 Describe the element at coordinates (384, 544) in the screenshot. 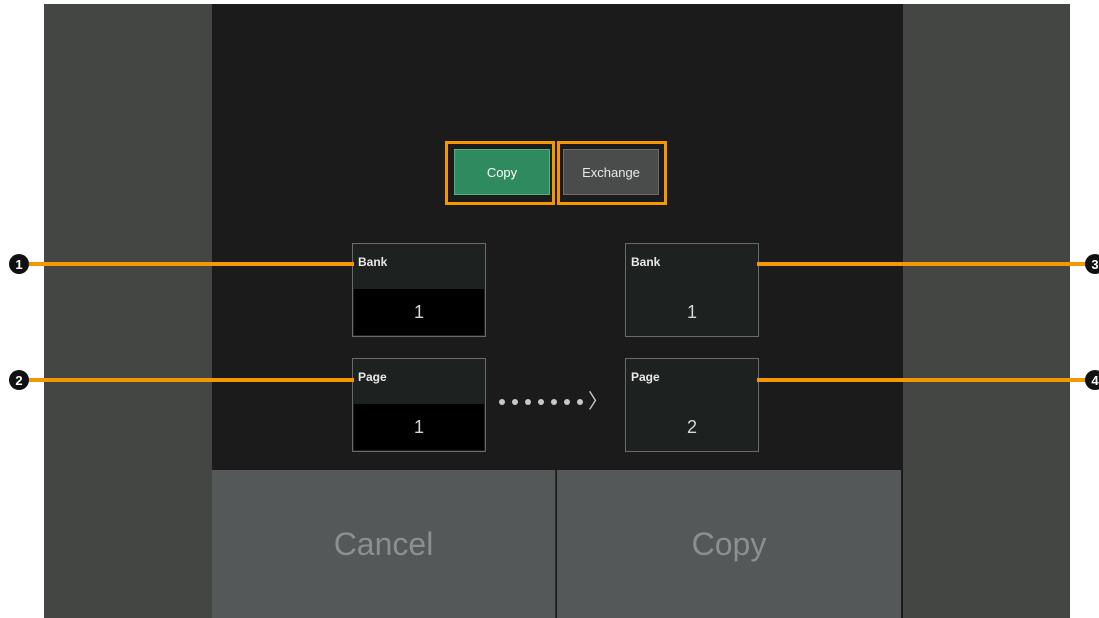

I see `cancel-button: Cancel` at that location.